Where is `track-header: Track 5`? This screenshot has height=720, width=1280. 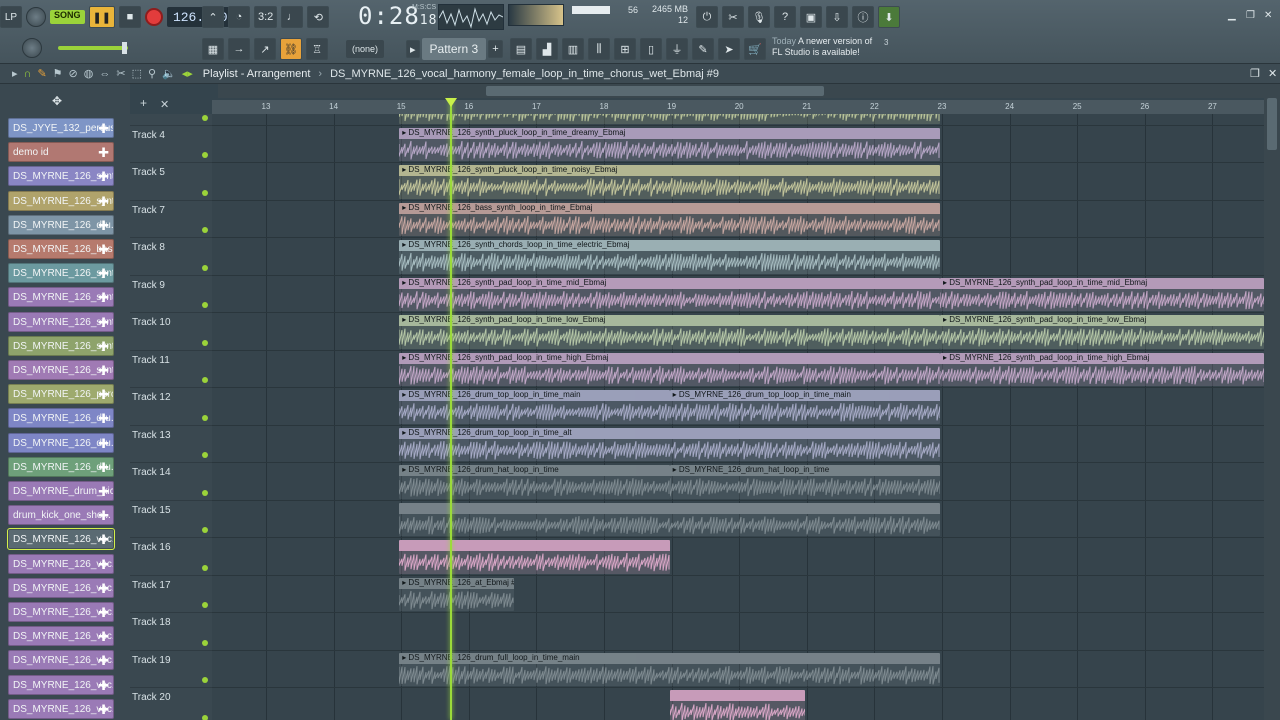
track-header: Track 5 is located at coordinates (171, 182).